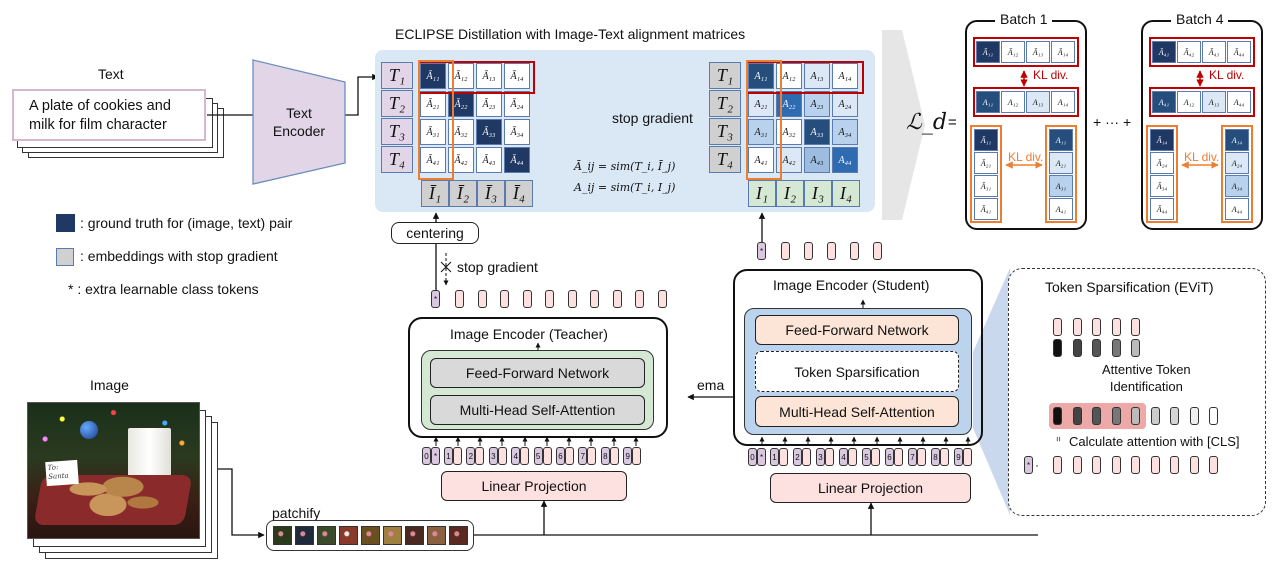 The image size is (1277, 577). Describe the element at coordinates (397, 159) in the screenshot. I see `teacher-text-label: T₄` at that location.